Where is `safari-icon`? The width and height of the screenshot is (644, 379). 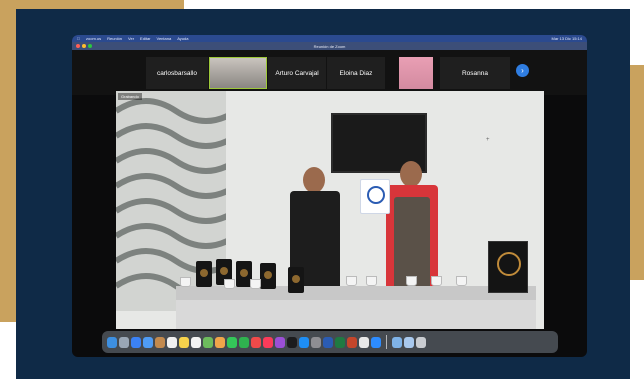
safari-icon is located at coordinates (136, 342).